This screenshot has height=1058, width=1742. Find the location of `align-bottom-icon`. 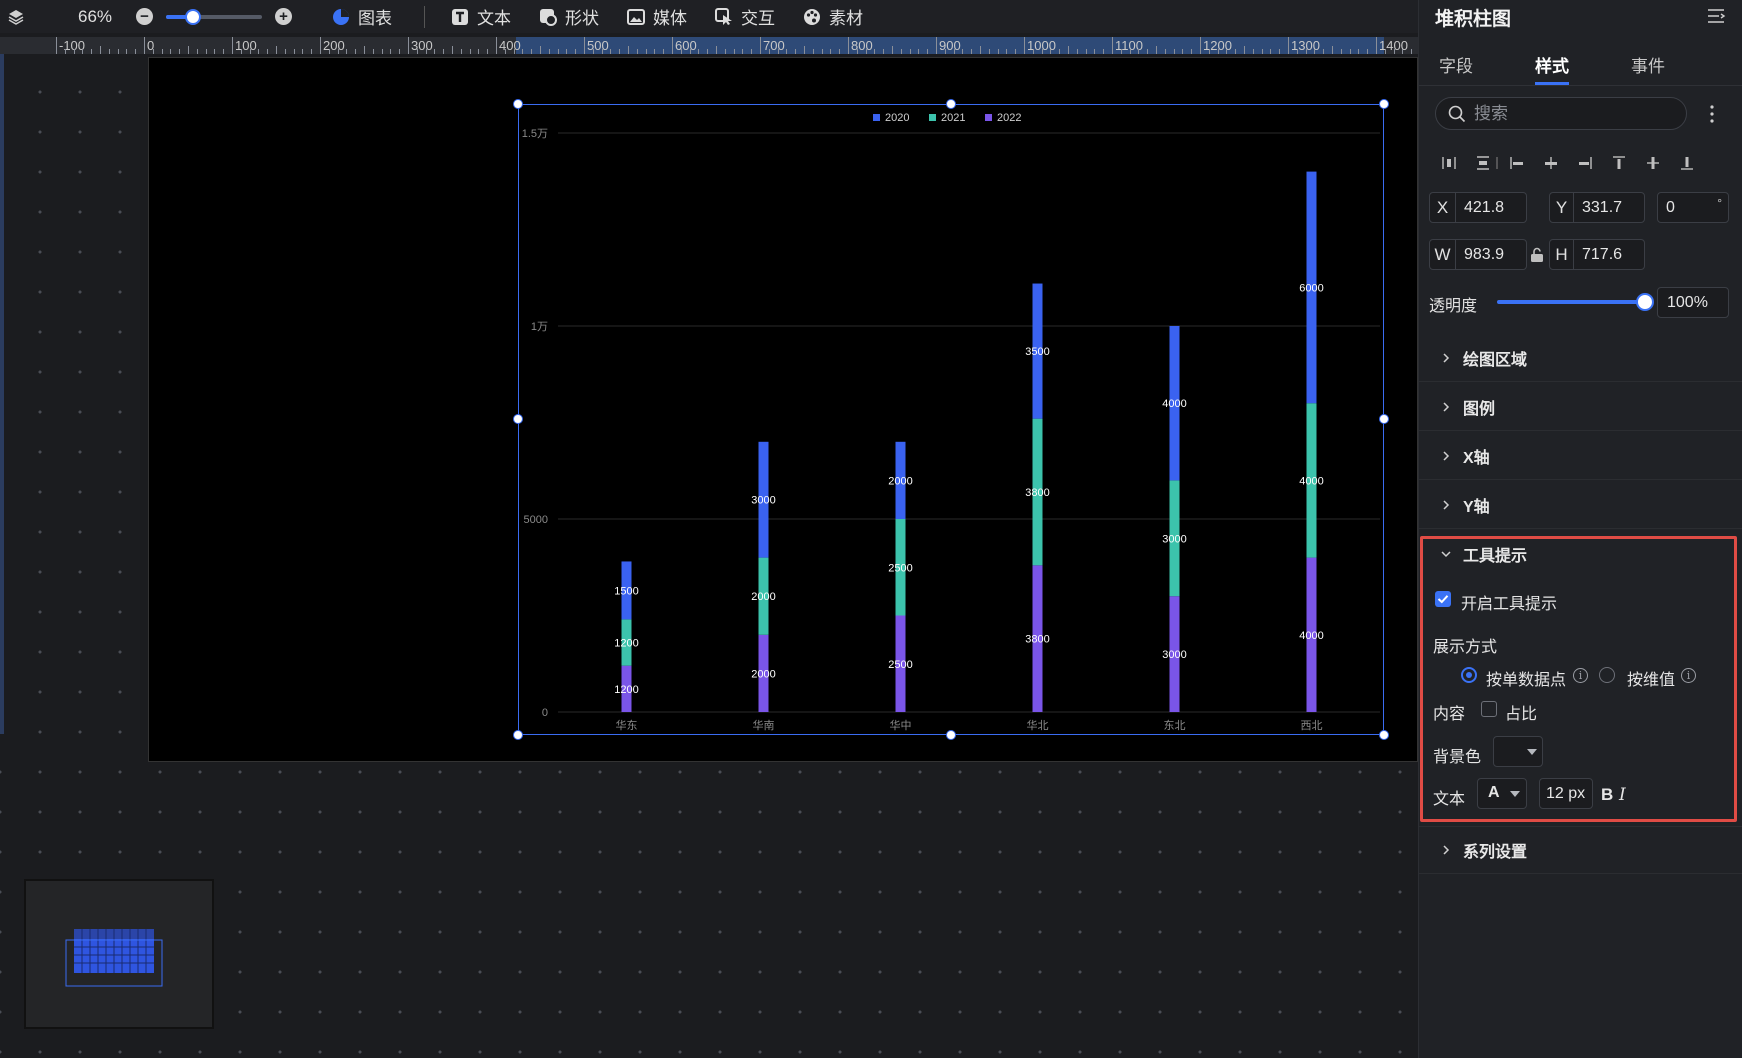

align-bottom-icon is located at coordinates (1687, 163).